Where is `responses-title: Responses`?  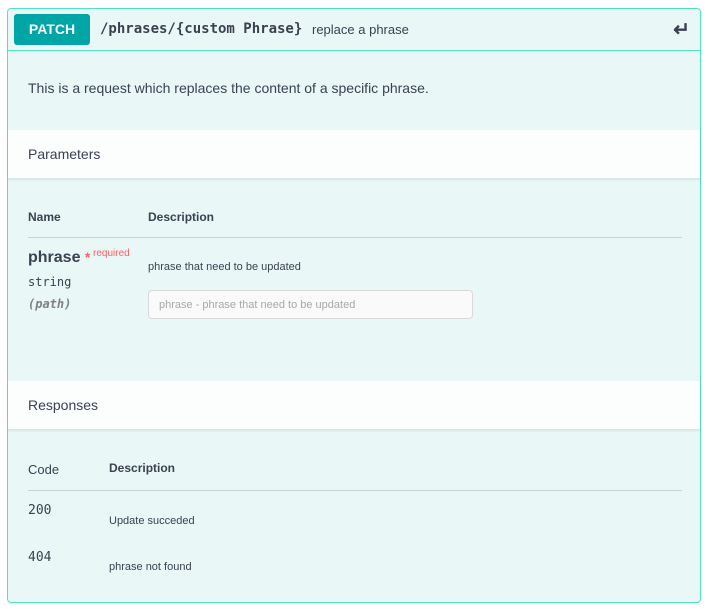
responses-title: Responses is located at coordinates (63, 405).